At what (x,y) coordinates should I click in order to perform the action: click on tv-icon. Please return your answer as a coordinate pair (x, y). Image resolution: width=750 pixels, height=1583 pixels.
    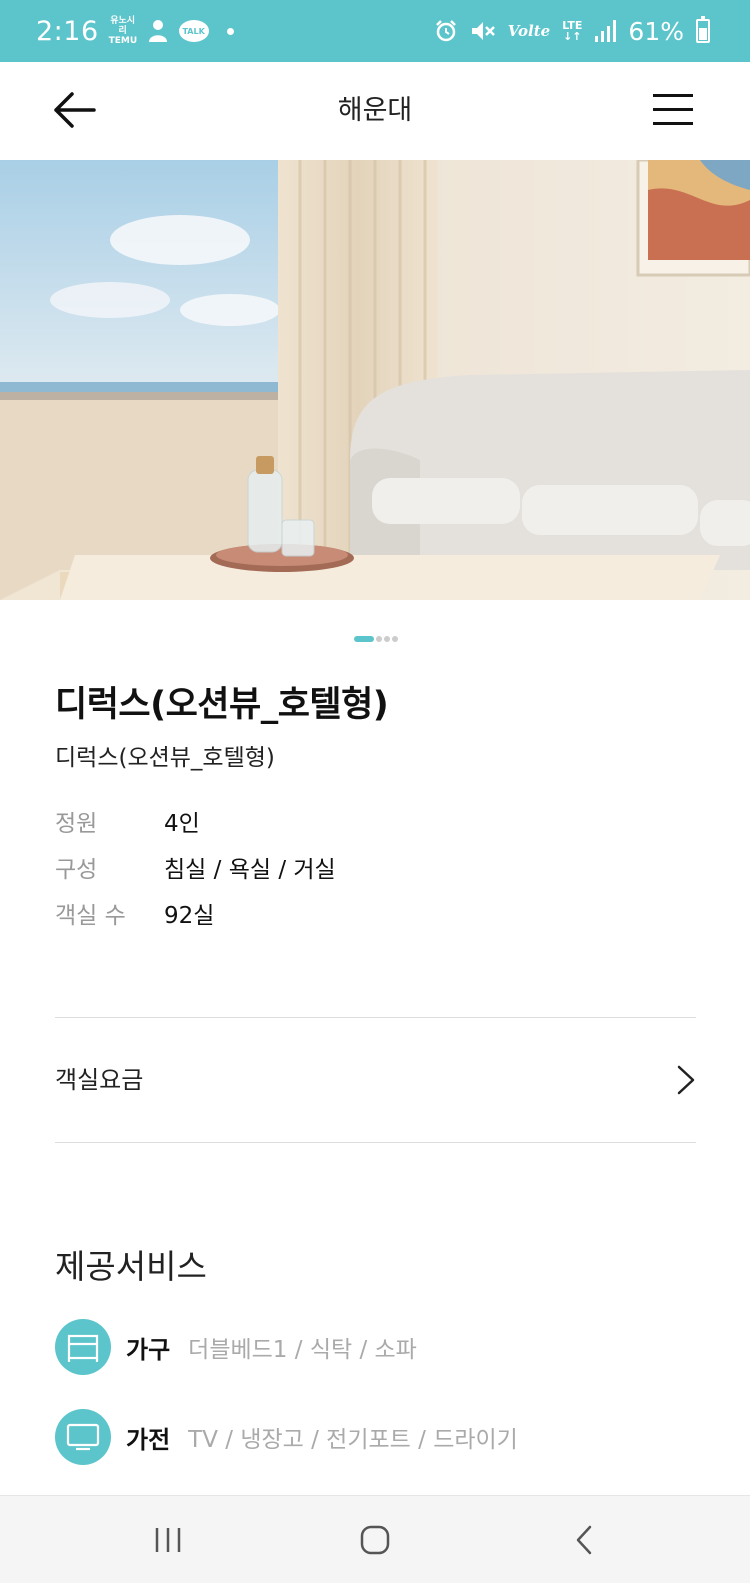
    Looking at the image, I should click on (83, 1437).